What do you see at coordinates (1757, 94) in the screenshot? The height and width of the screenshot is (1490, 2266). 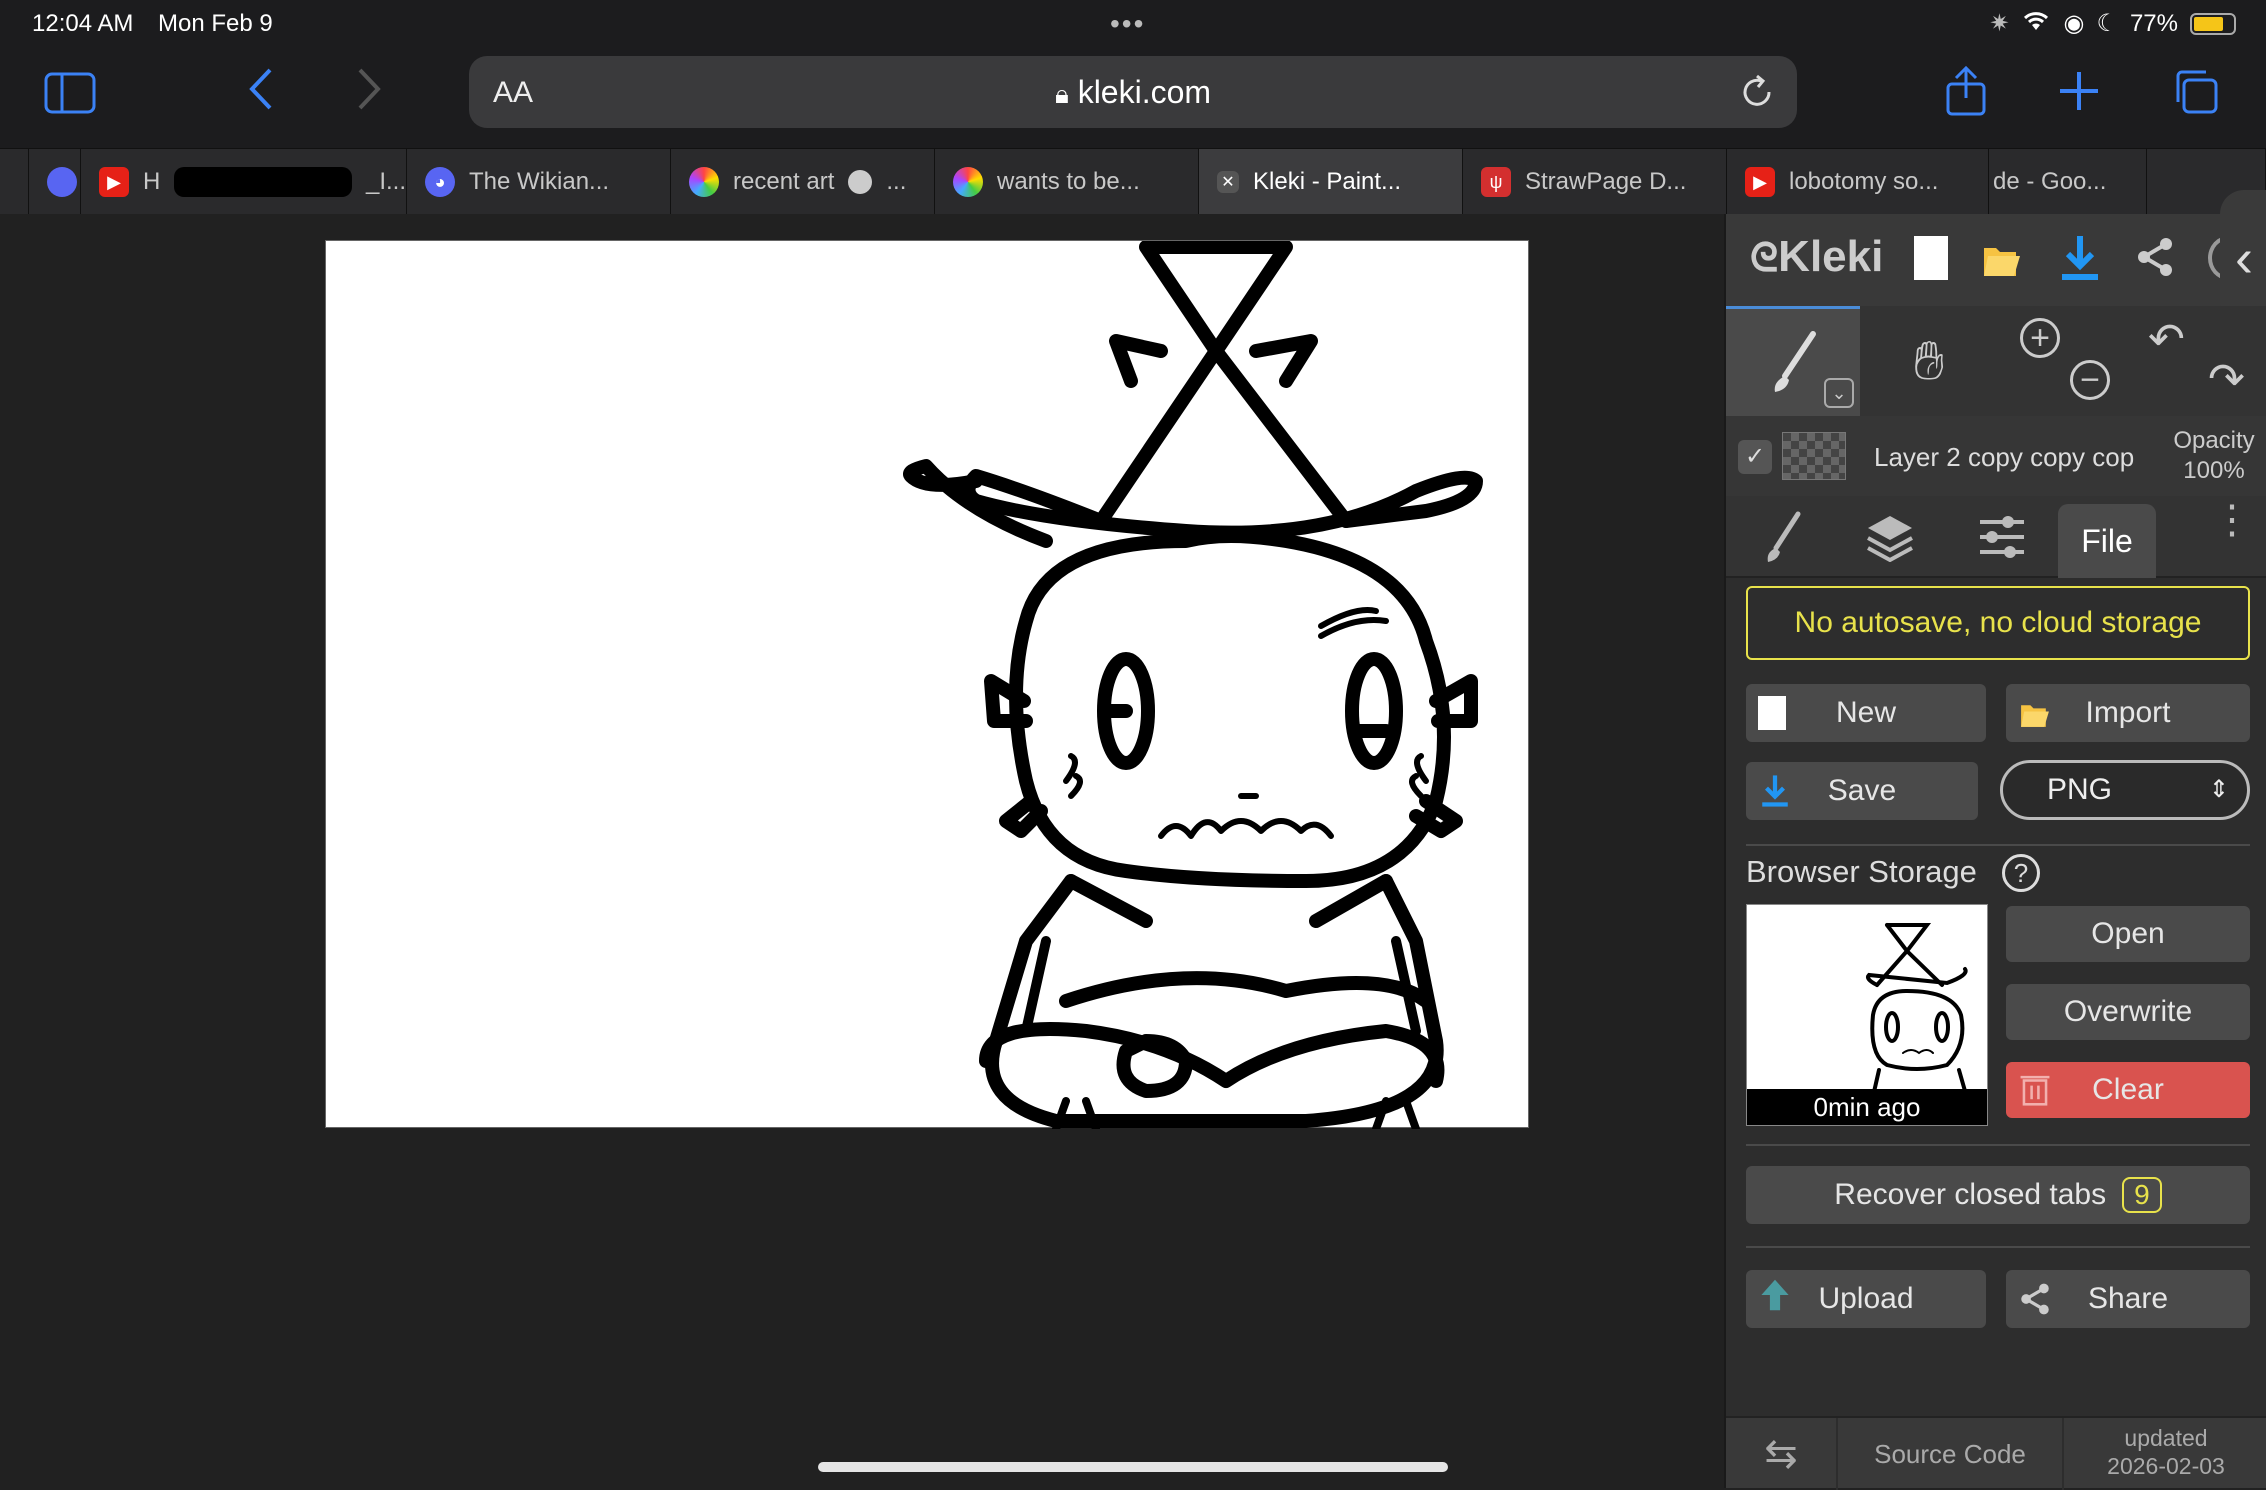 I see `reload-icon` at bounding box center [1757, 94].